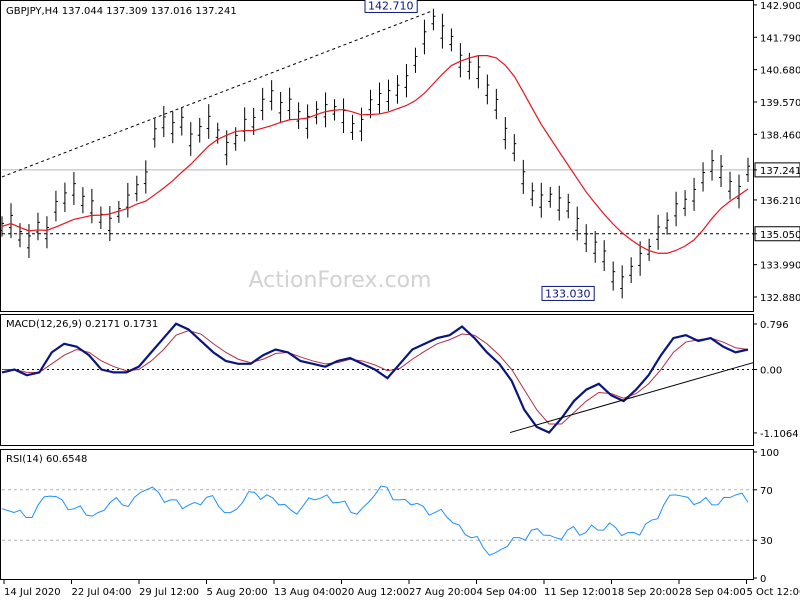  What do you see at coordinates (32, 592) in the screenshot?
I see `x-tick-label: 14 Jul 2020` at bounding box center [32, 592].